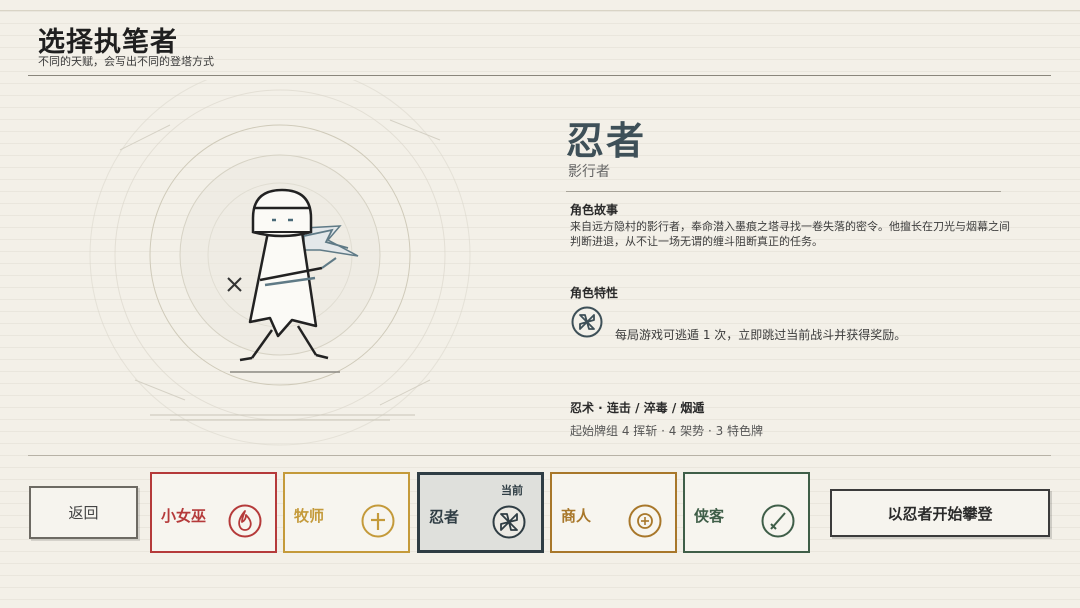 Image resolution: width=1080 pixels, height=608 pixels. I want to click on character-card-label: 侠客, so click(709, 516).